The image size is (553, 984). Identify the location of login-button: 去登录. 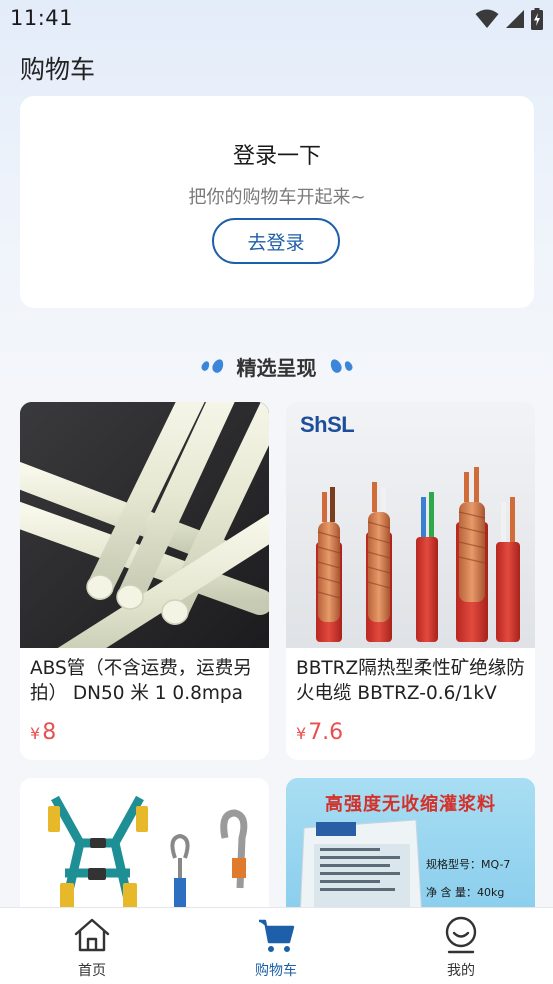
(276, 241).